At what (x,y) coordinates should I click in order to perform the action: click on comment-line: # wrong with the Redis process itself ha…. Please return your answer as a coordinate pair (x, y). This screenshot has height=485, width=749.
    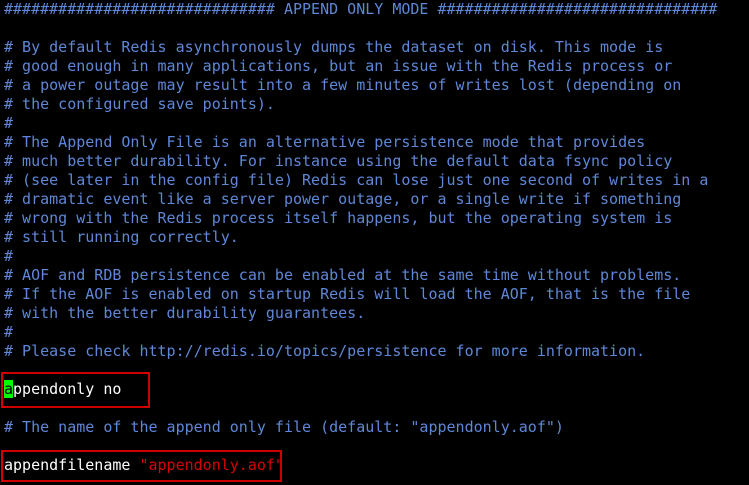
    Looking at the image, I should click on (338, 218).